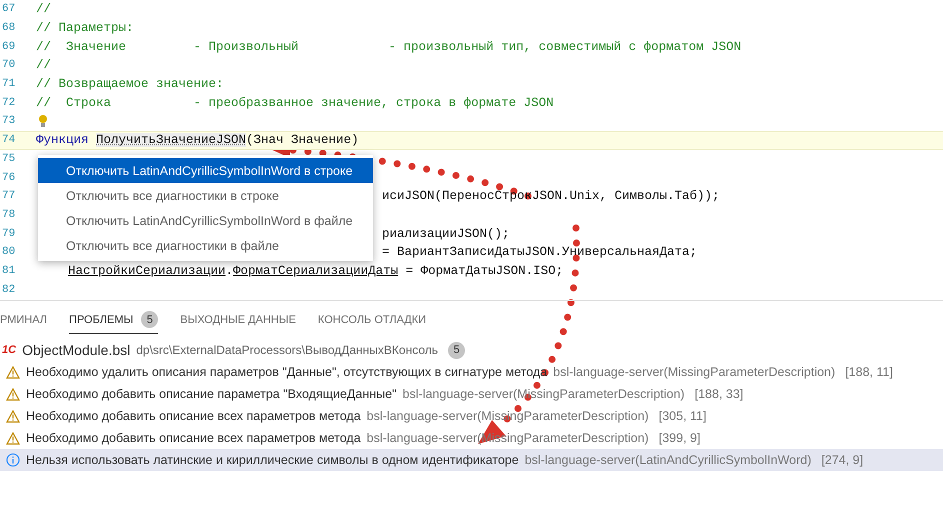 This screenshot has height=517, width=943. Describe the element at coordinates (9, 84) in the screenshot. I see `line-number: 71` at that location.